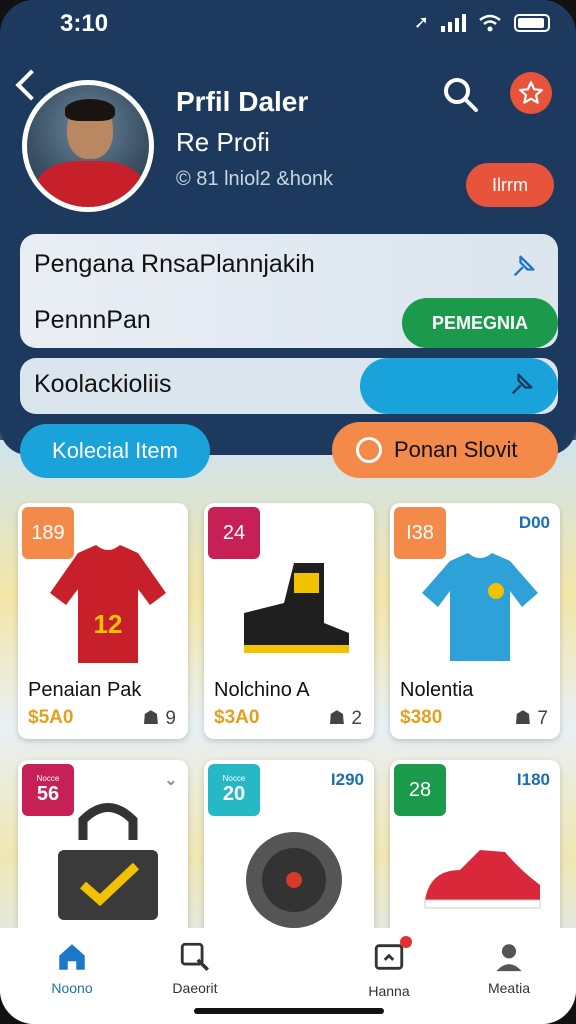  I want to click on avatar-hair, so click(90, 110).